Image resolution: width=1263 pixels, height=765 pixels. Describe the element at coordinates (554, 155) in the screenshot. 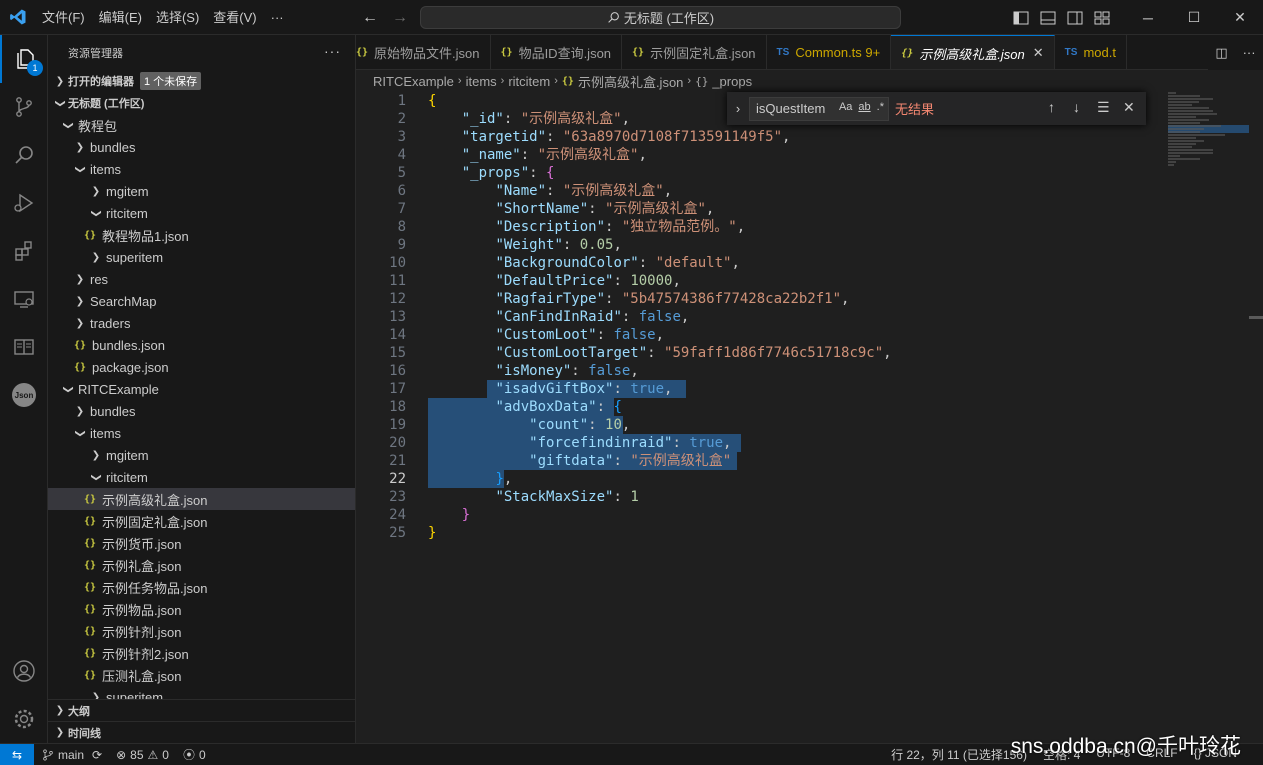

I see `code-line: "_name": "示例高级礼盒",` at that location.